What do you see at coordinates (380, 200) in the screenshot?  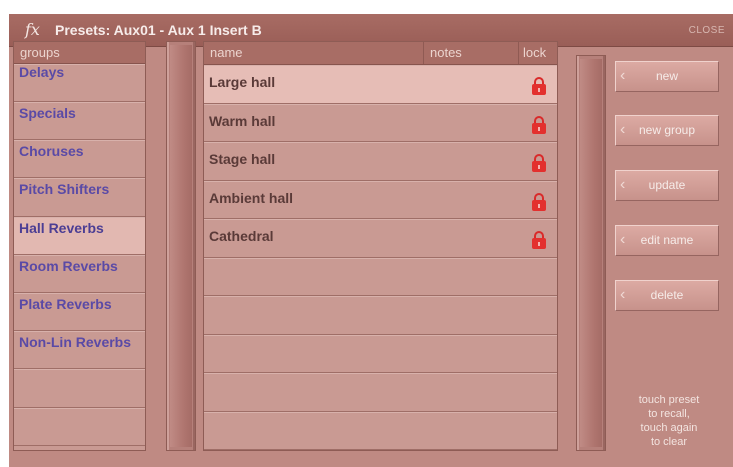 I see `preset-row: Ambient hall` at bounding box center [380, 200].